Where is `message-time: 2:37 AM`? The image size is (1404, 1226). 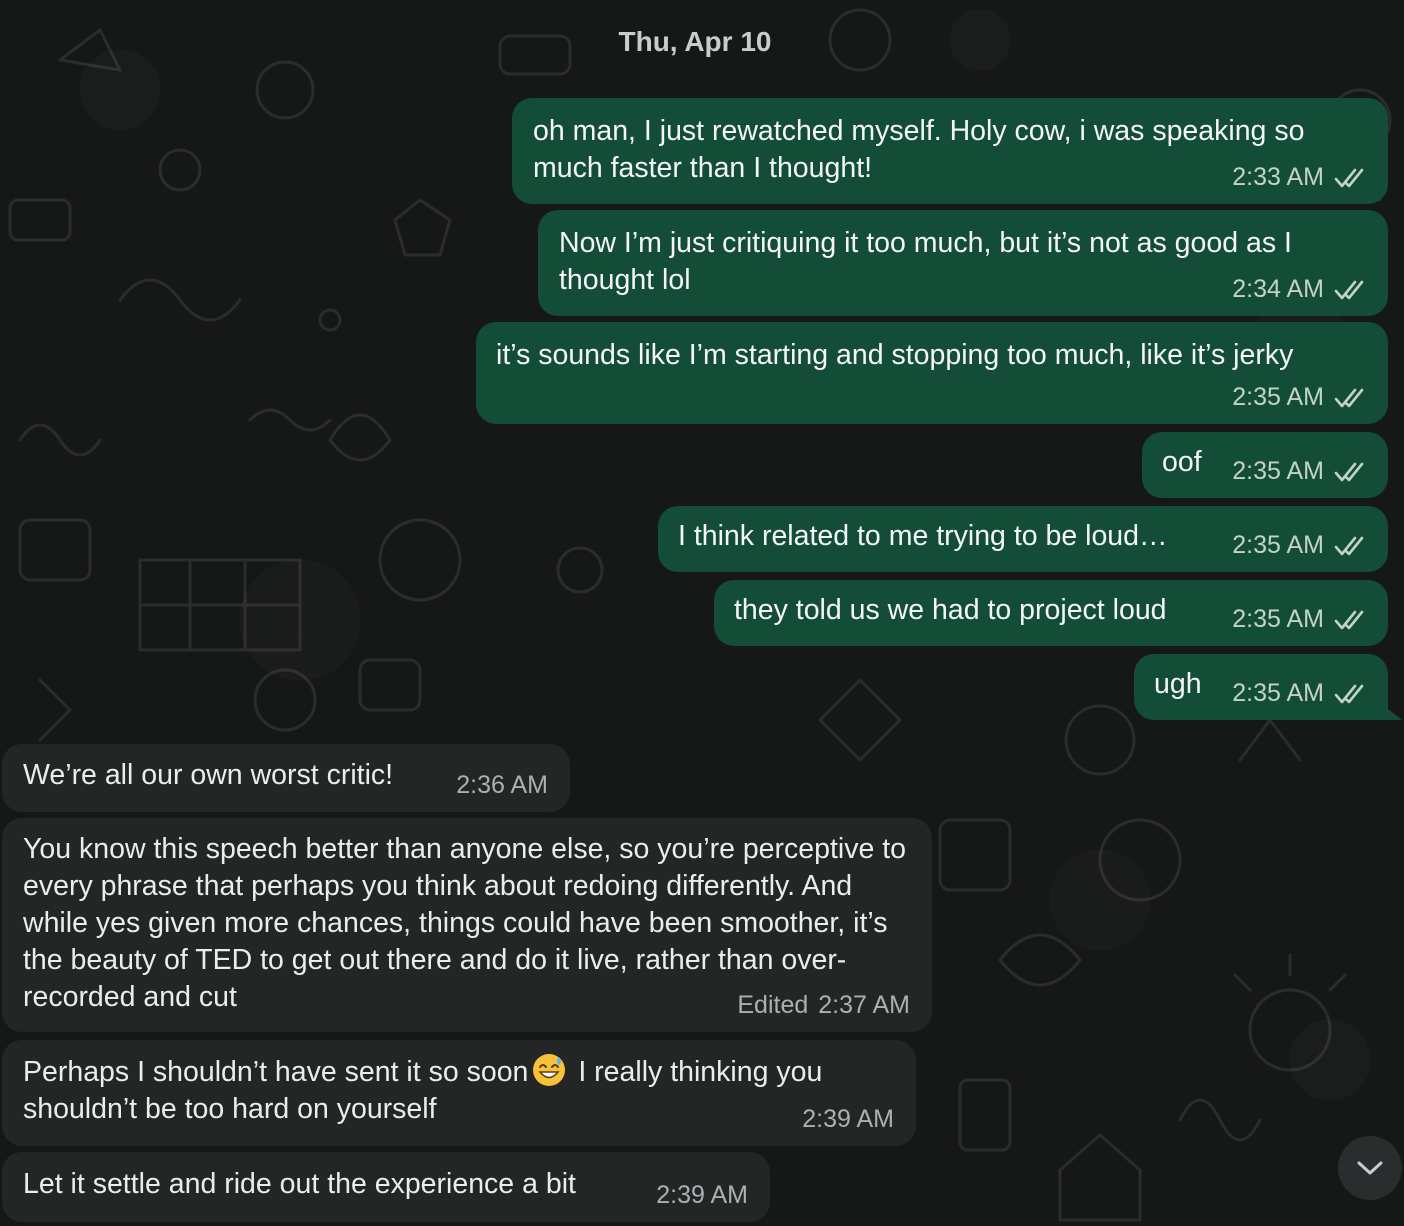
message-time: 2:37 AM is located at coordinates (864, 1005).